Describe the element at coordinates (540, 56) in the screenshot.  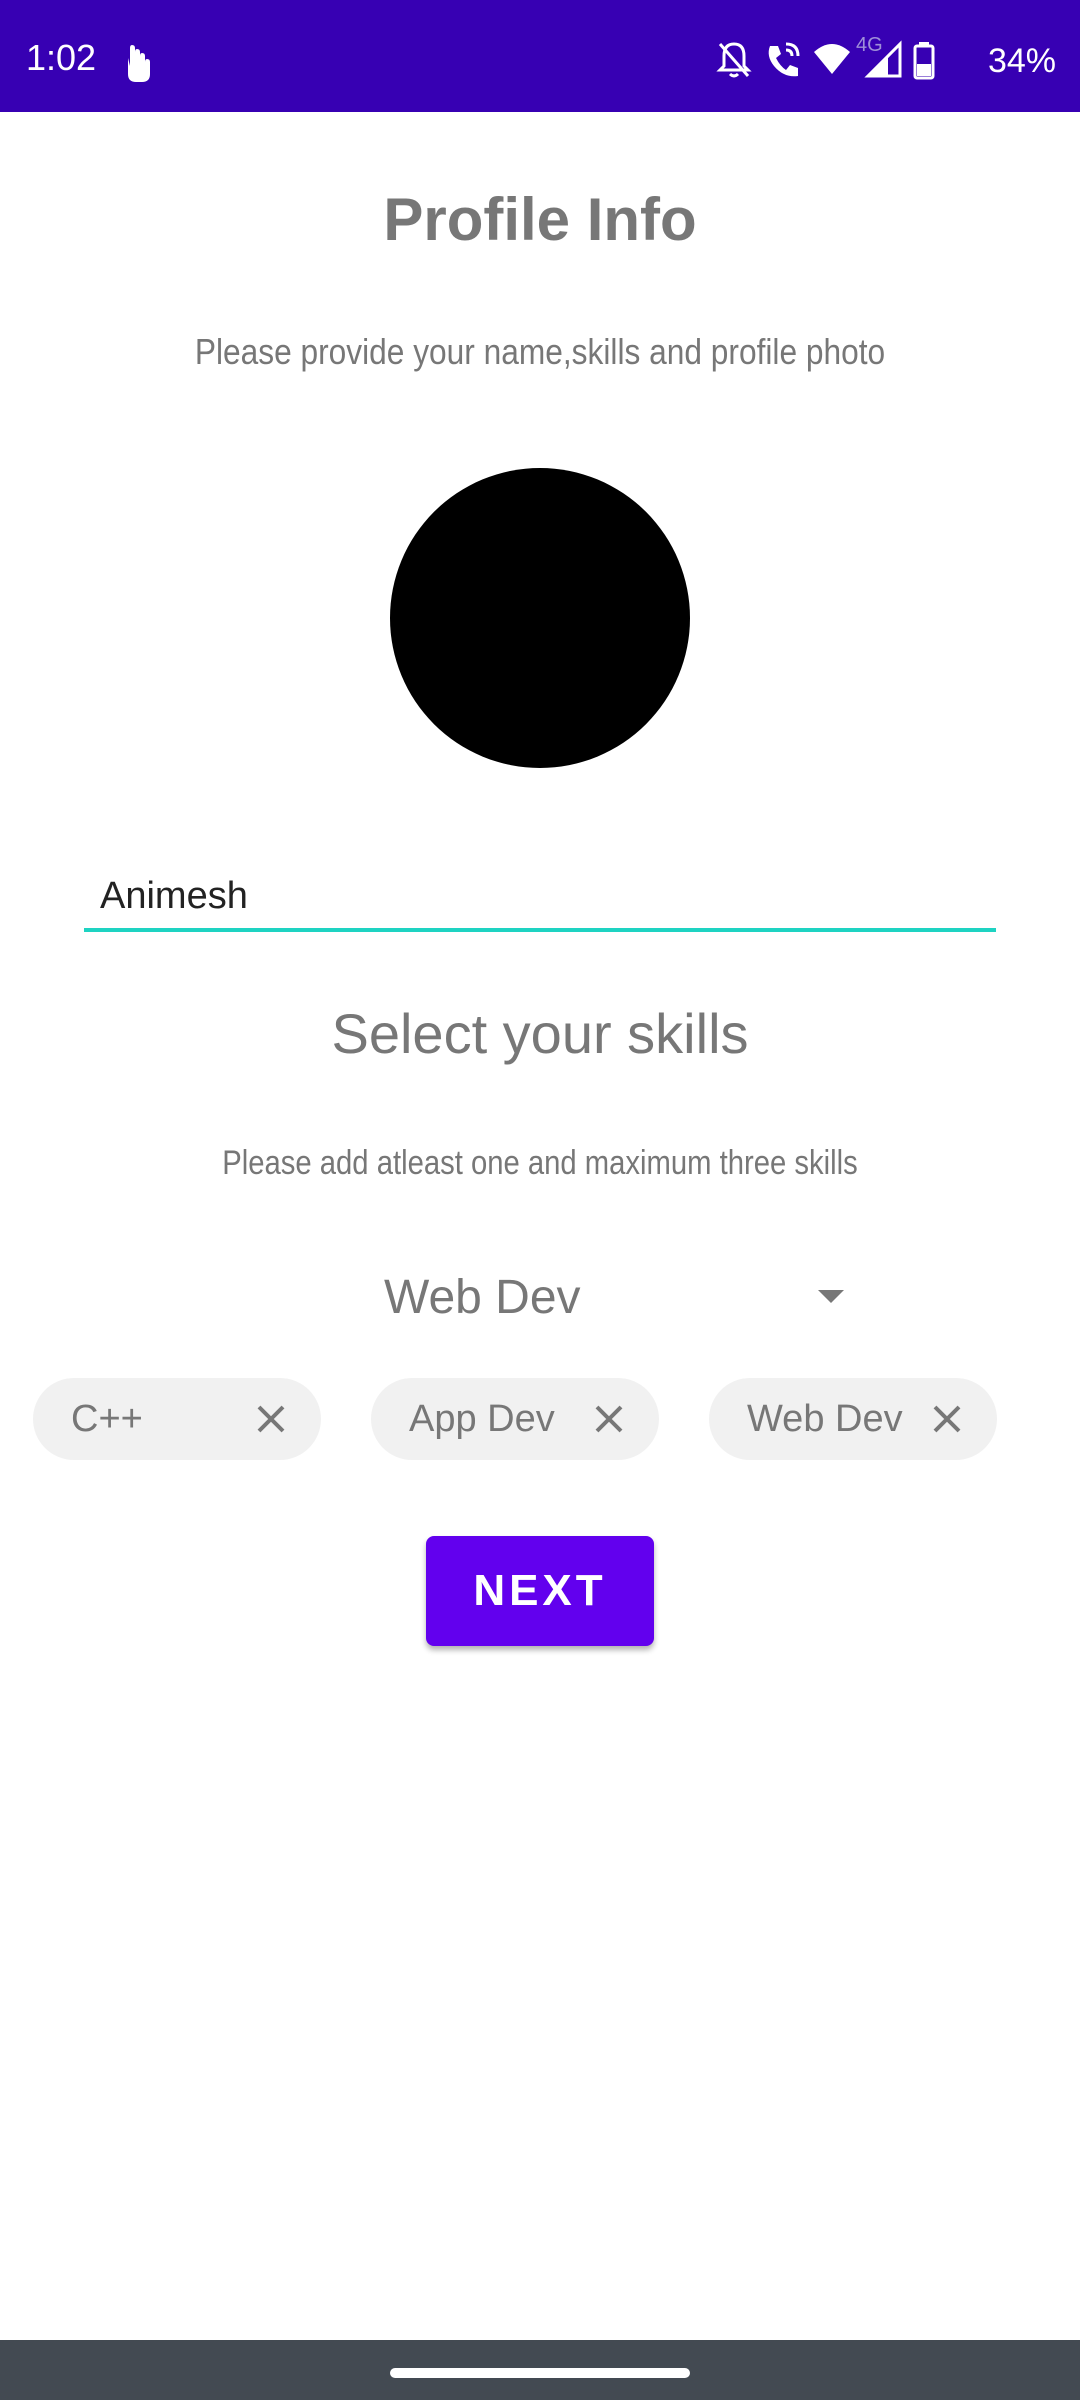
I see `status-bar: 1:02 4G 34%` at that location.